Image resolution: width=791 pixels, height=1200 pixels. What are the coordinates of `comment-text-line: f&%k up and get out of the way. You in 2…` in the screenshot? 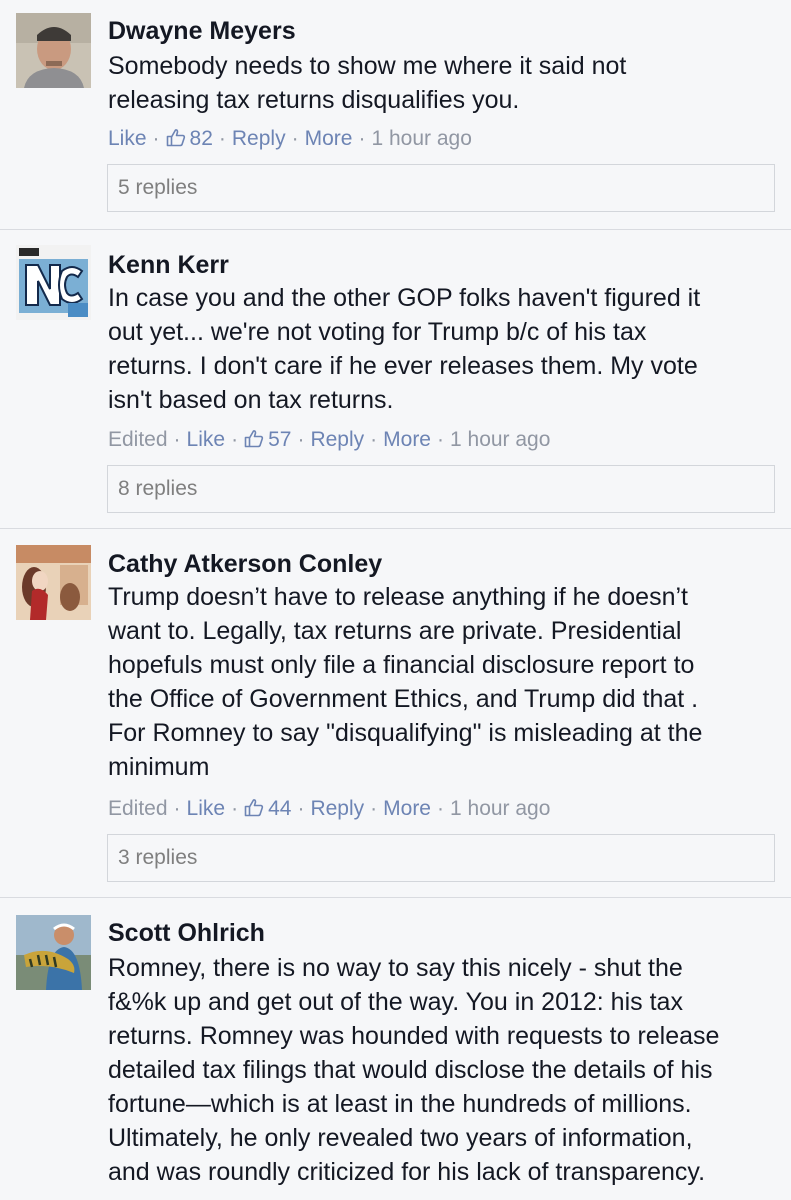 It's located at (395, 1002).